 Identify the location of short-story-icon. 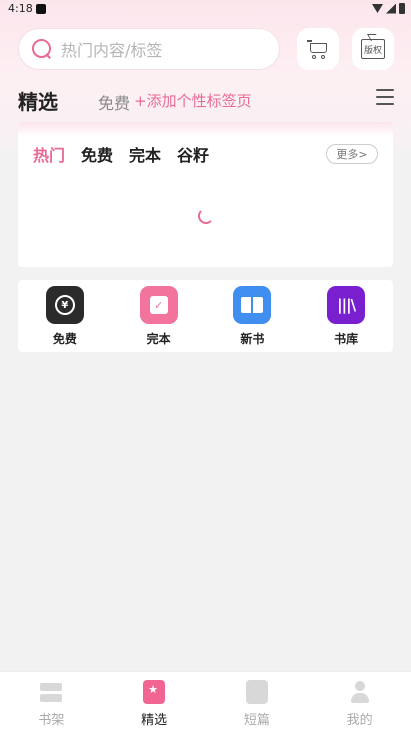
(256, 692).